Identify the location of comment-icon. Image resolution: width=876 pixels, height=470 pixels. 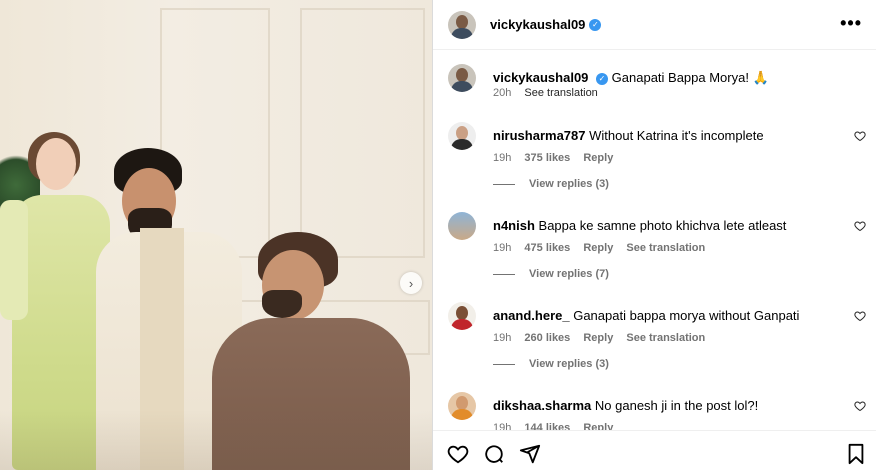
(494, 454).